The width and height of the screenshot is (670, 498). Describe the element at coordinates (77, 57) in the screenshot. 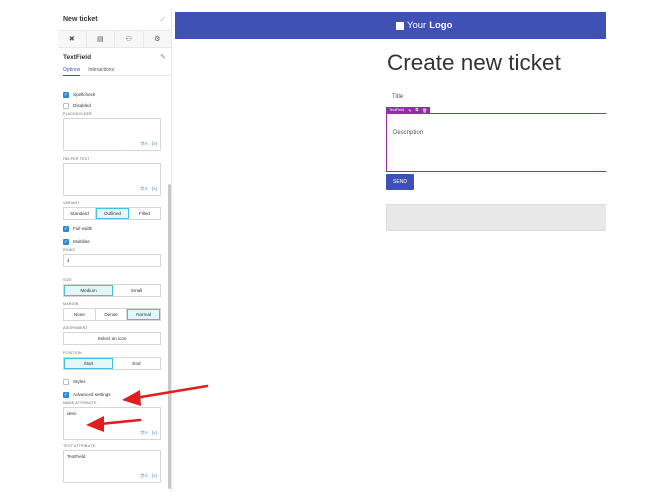

I see `component-name: TextField` at that location.